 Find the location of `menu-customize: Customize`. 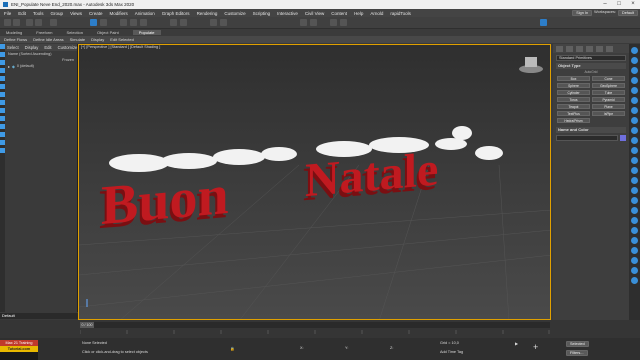

menu-customize: Customize is located at coordinates (234, 13).